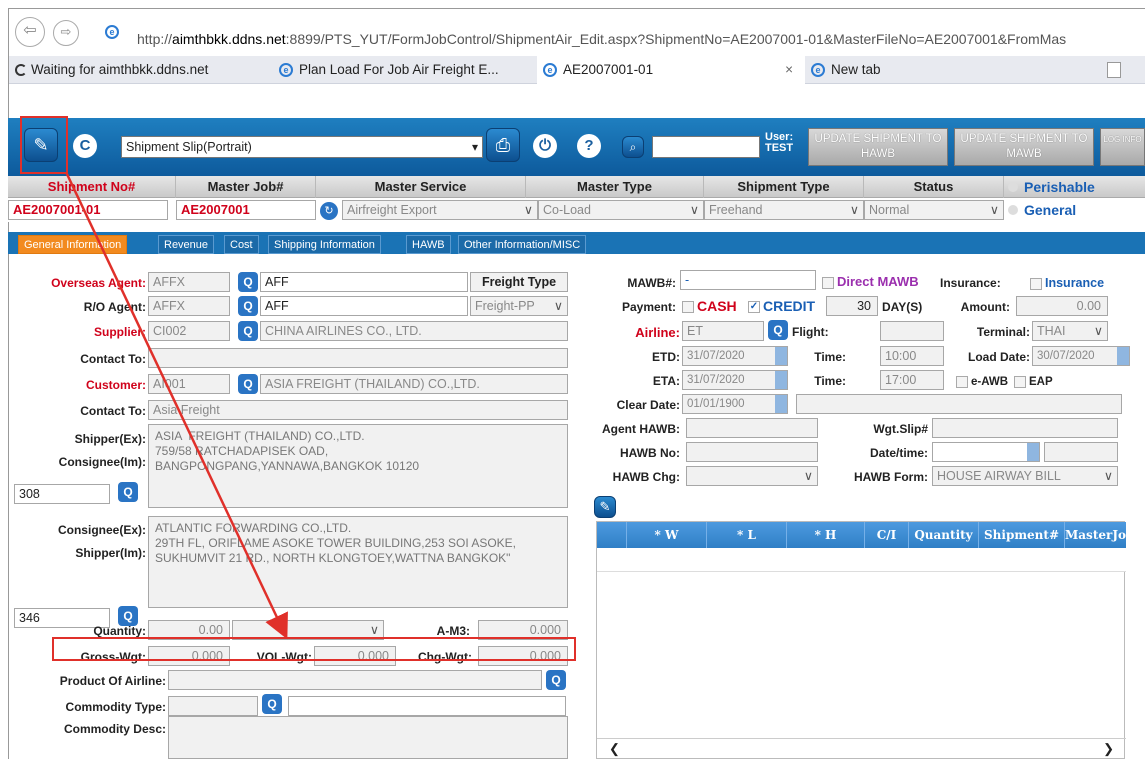 The width and height of the screenshot is (1145, 759). What do you see at coordinates (73, 244) in the screenshot?
I see `tab-general-information: General Information` at bounding box center [73, 244].